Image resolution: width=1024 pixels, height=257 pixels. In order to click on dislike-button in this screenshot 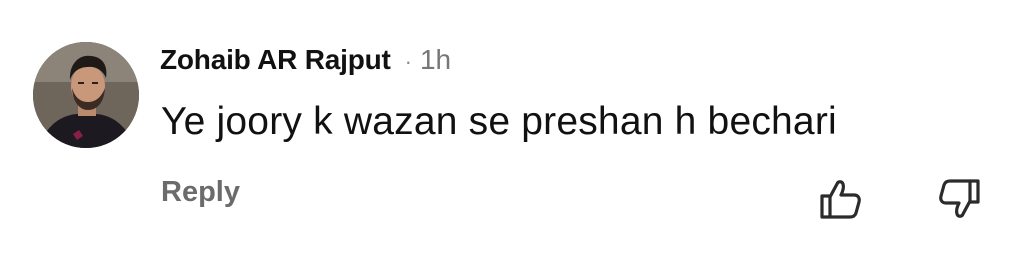, I will do `click(960, 199)`.